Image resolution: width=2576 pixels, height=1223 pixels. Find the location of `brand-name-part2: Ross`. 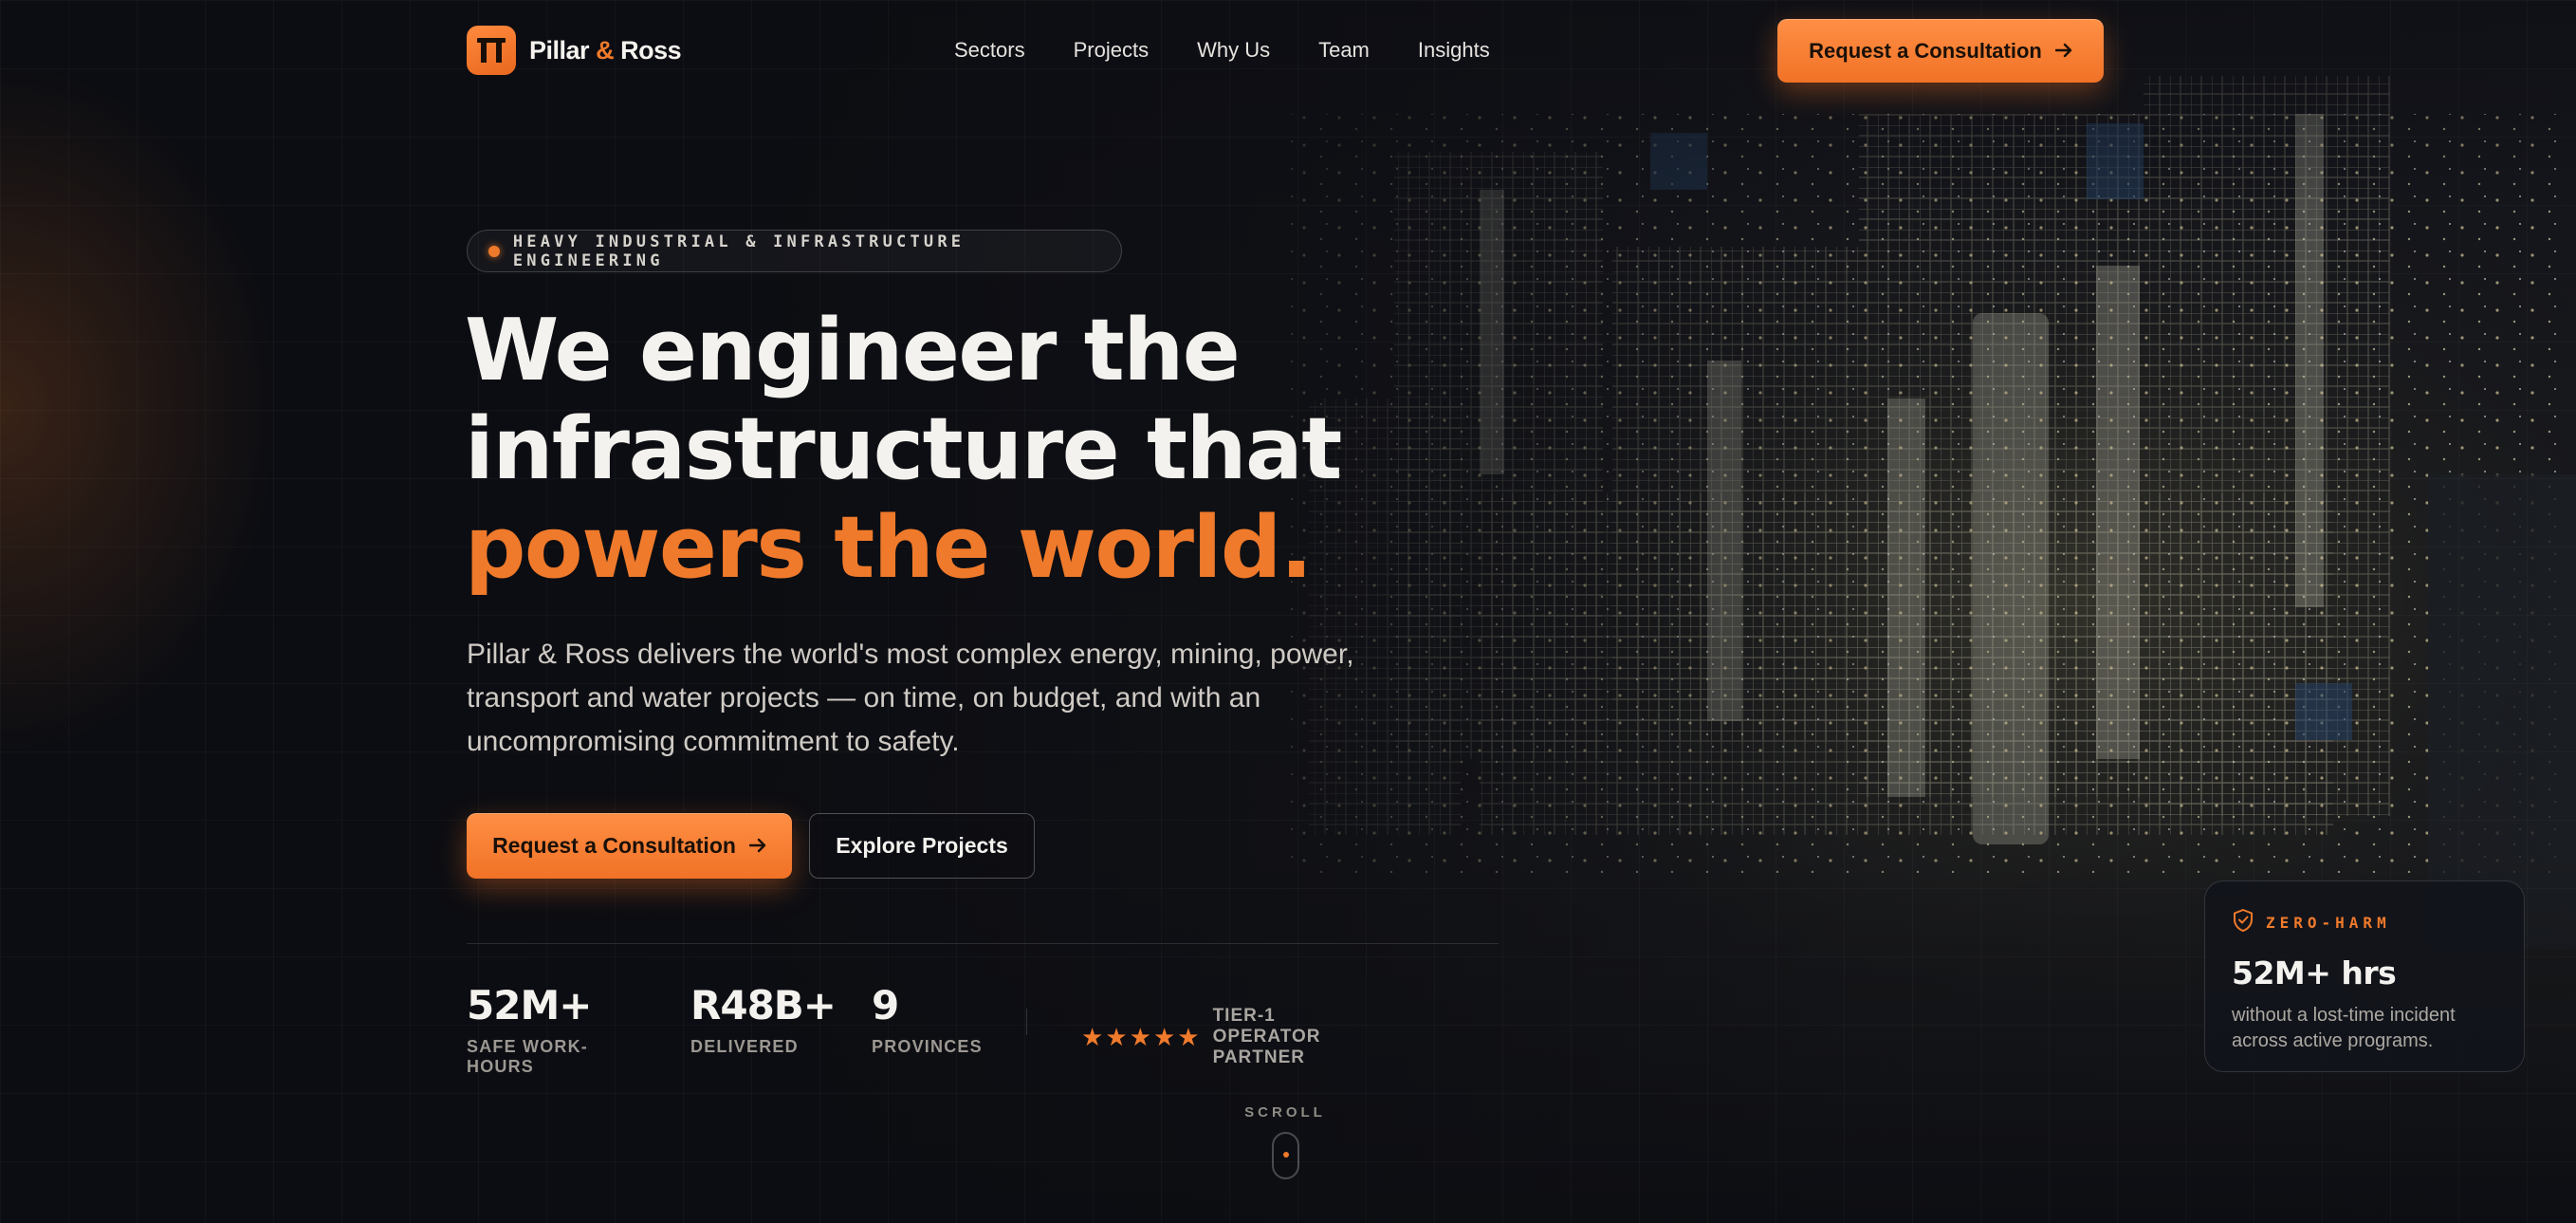

brand-name-part2: Ross is located at coordinates (651, 50).